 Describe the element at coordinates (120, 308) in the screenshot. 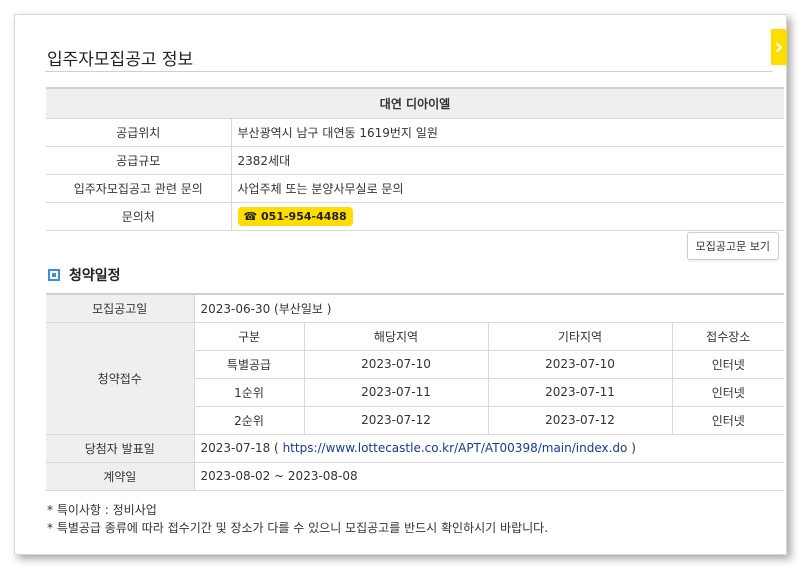

I see `row-label: 모집공고일` at that location.